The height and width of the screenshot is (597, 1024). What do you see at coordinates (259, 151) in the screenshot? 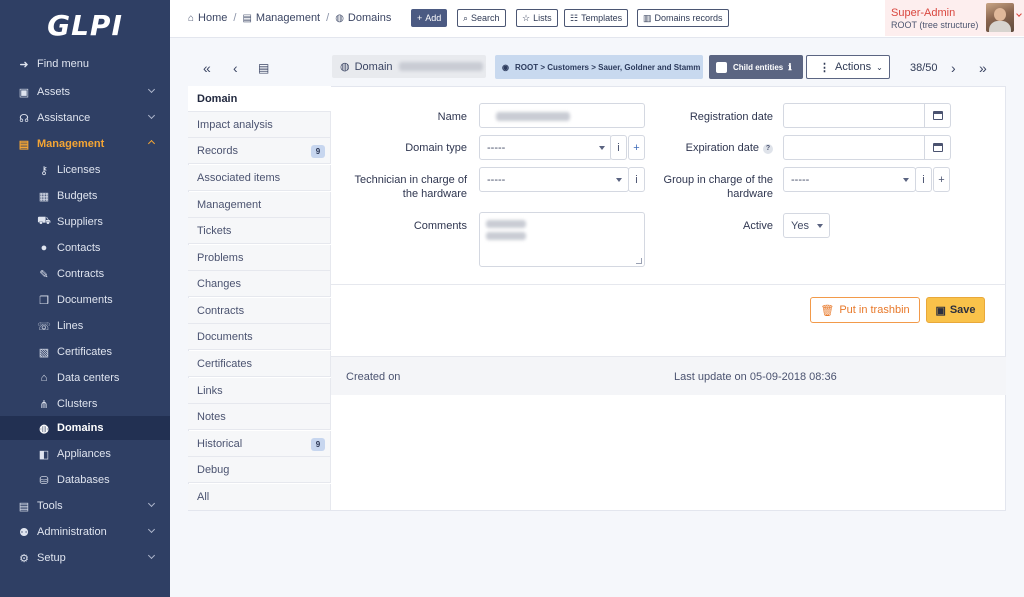
I see `tab-records: Records 9` at bounding box center [259, 151].